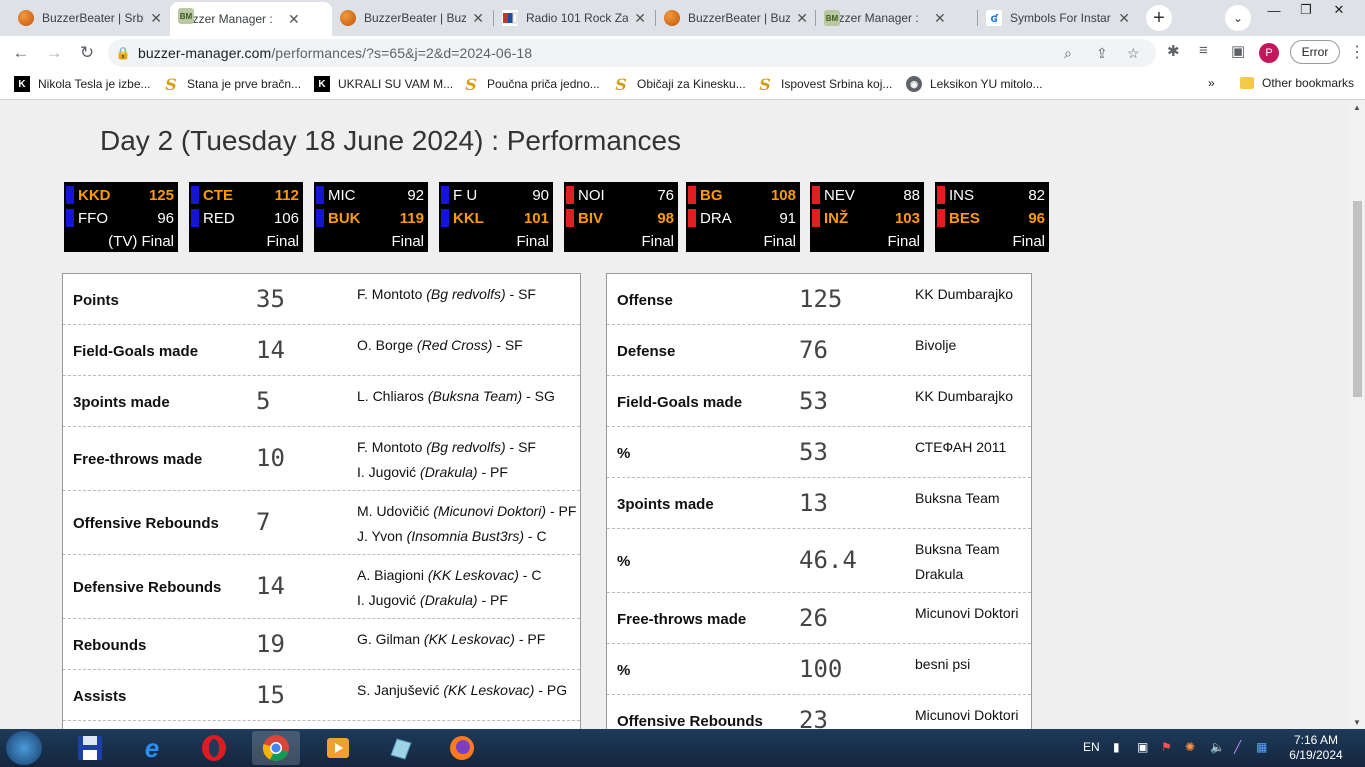 The height and width of the screenshot is (767, 1365). Describe the element at coordinates (743, 217) in the screenshot. I see `game-score-box: BG 108 DRA 91 Final` at that location.